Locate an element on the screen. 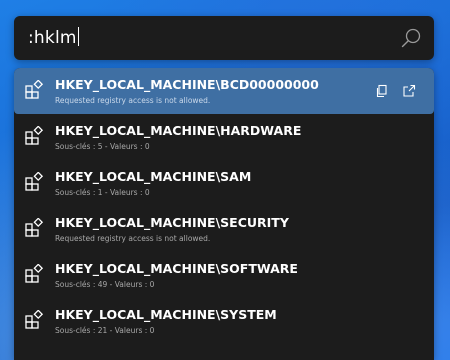 This screenshot has height=360, width=450. search-box: :hklm is located at coordinates (224, 38).